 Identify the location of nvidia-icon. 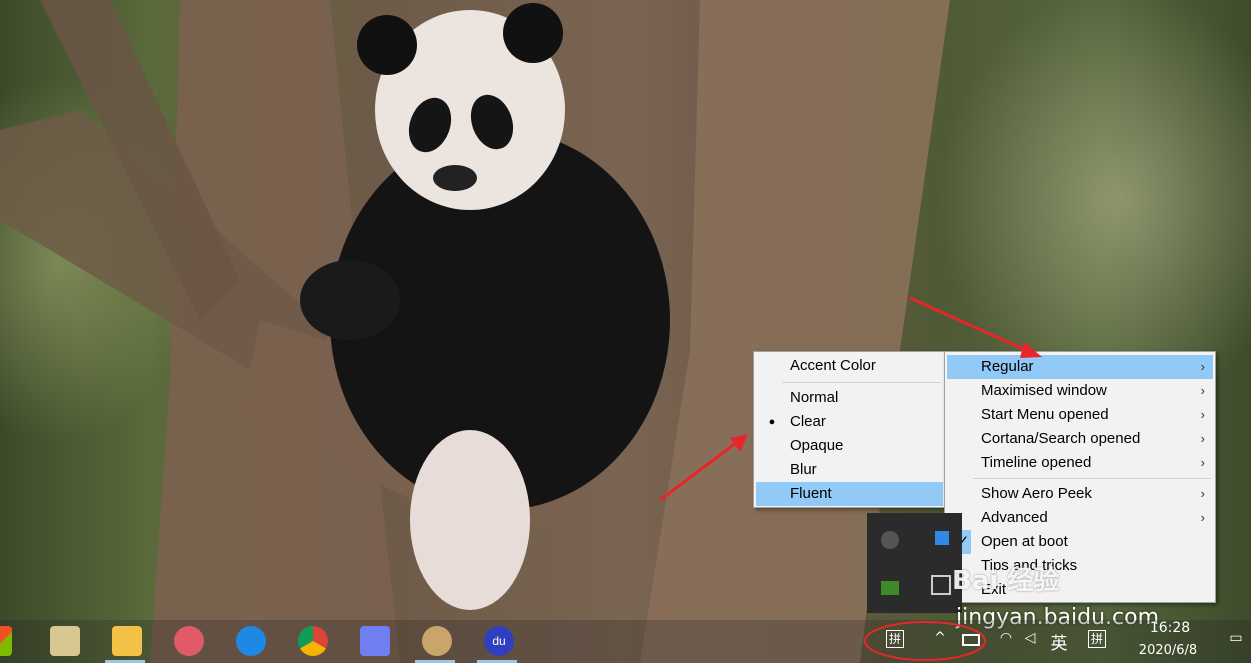
(890, 588).